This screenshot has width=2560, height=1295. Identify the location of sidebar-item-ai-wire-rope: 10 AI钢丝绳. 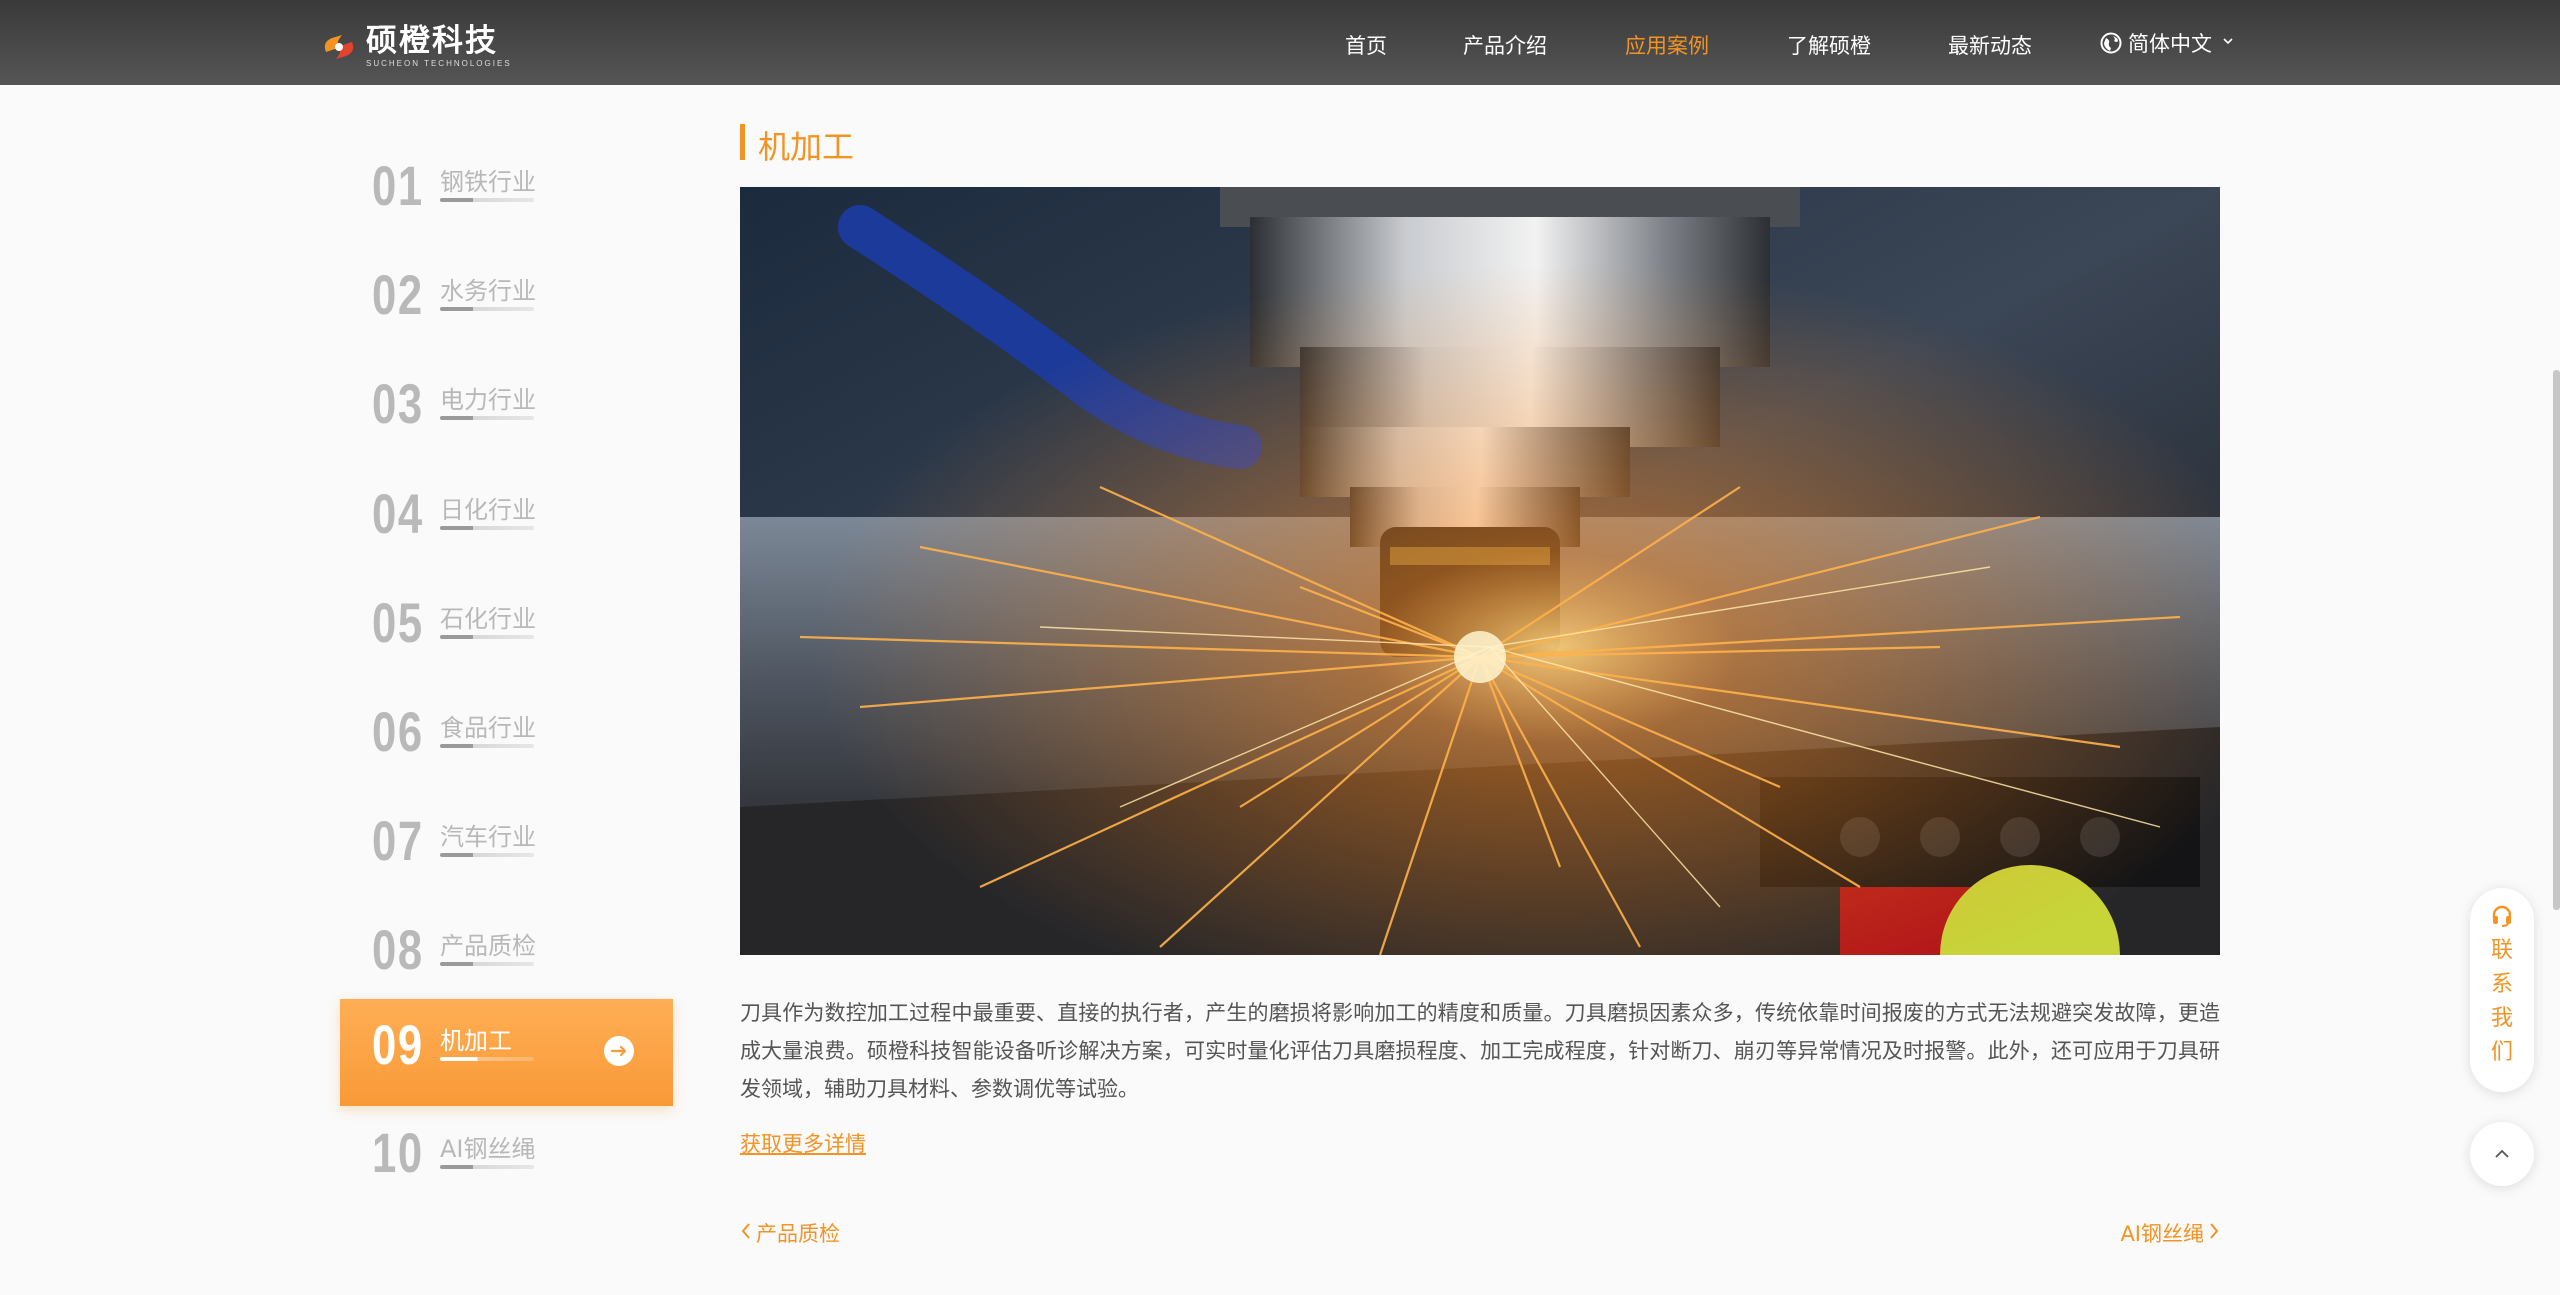
(506, 1160).